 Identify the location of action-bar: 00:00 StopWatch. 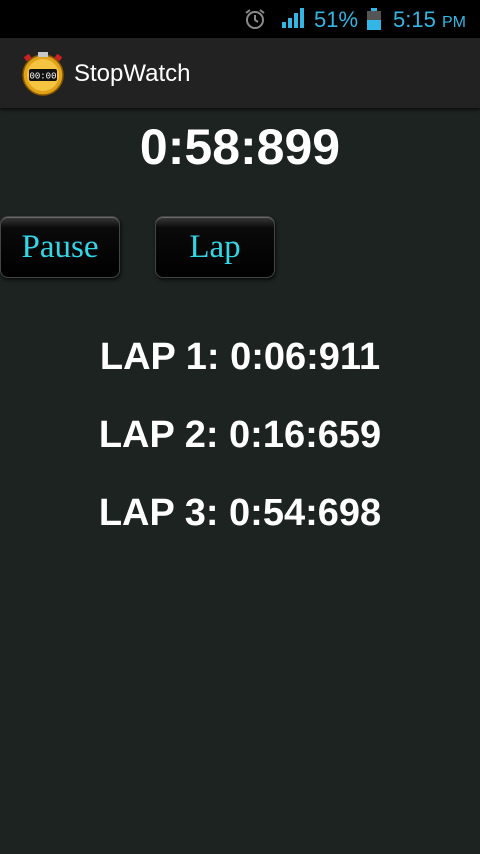
(240, 73).